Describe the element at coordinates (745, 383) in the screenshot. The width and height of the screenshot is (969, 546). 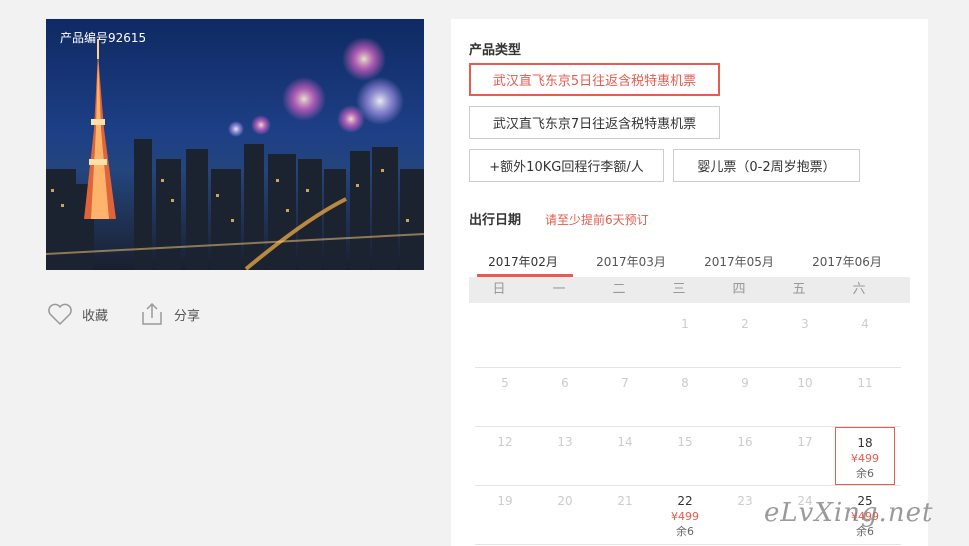
I see `day-number: 9` at that location.